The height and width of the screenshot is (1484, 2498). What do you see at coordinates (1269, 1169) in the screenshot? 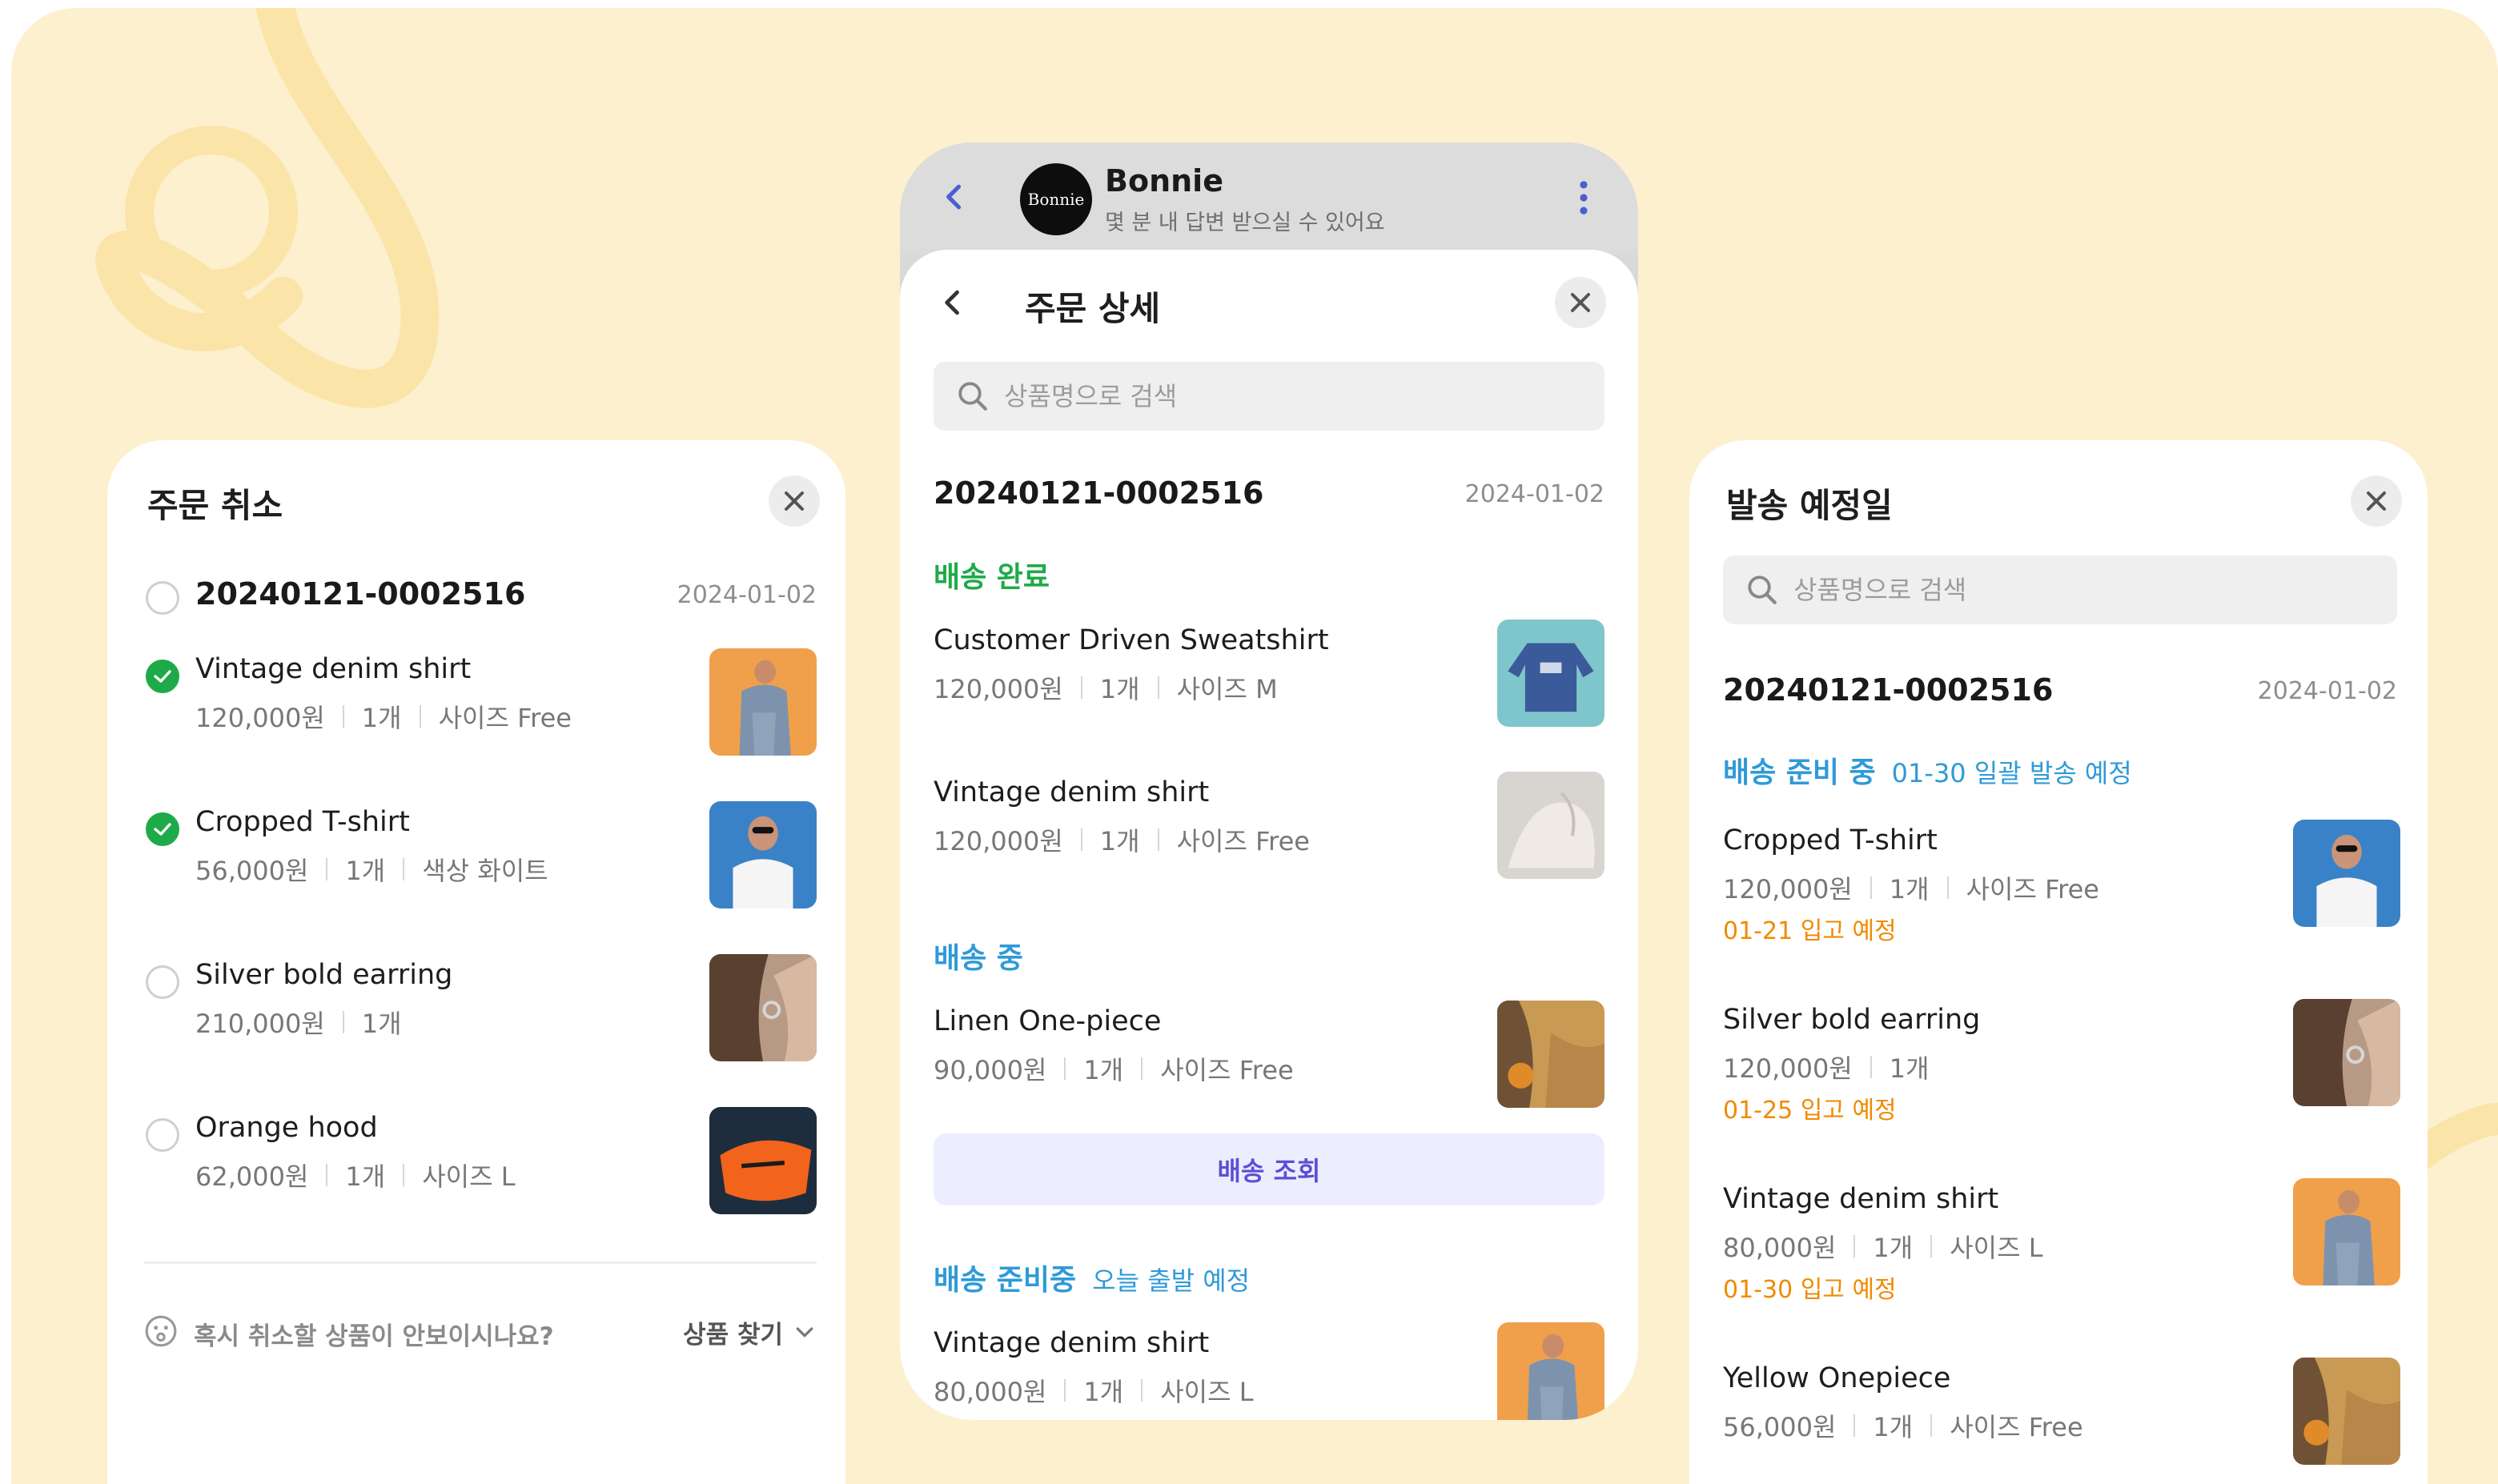
I see `track-delivery-button: 배송 조회` at bounding box center [1269, 1169].